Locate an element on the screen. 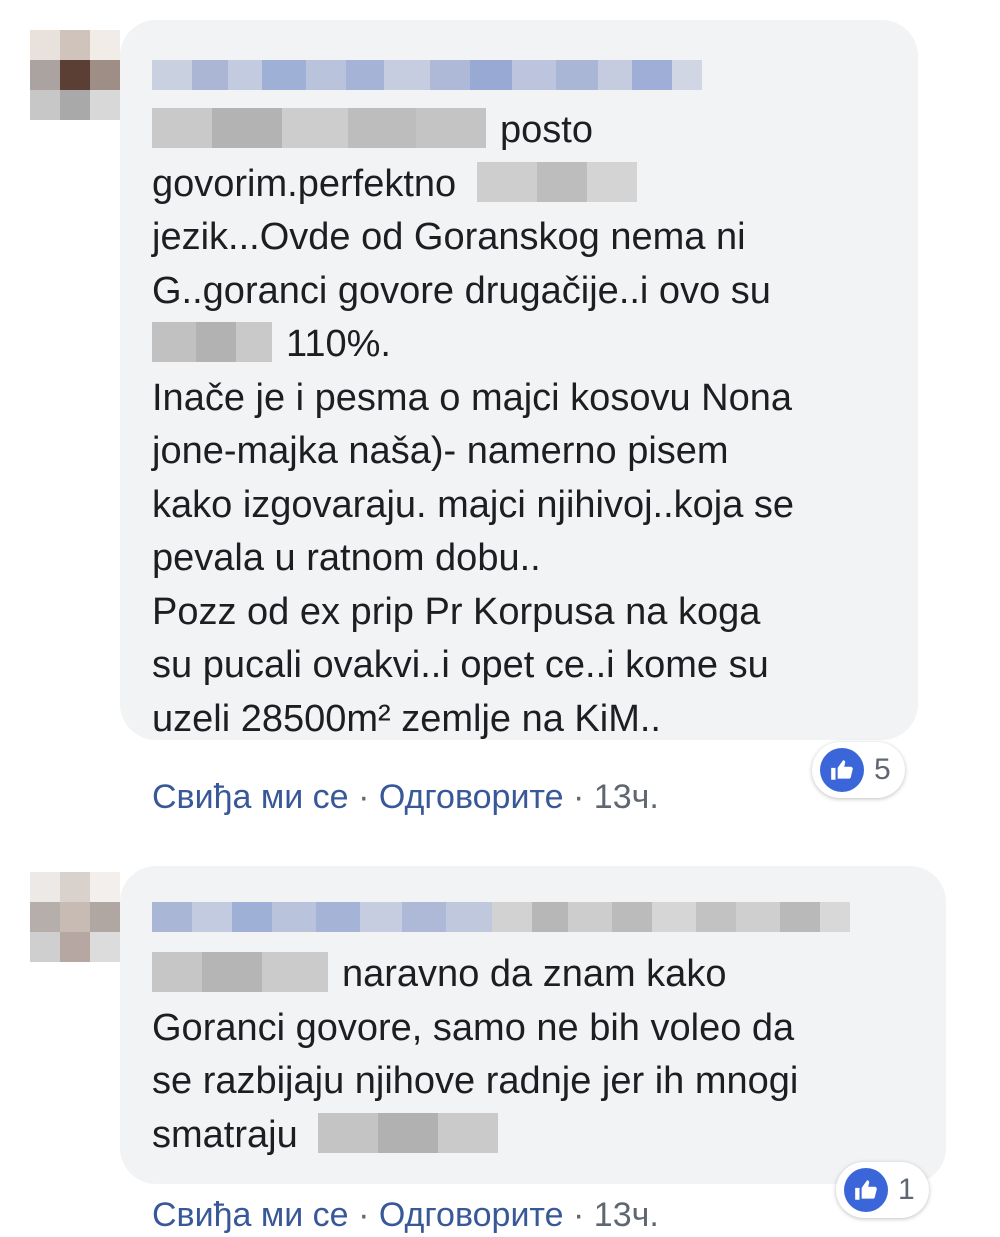  comment-line: G..goranci govore drugačije..i ovo su is located at coordinates (520, 292).